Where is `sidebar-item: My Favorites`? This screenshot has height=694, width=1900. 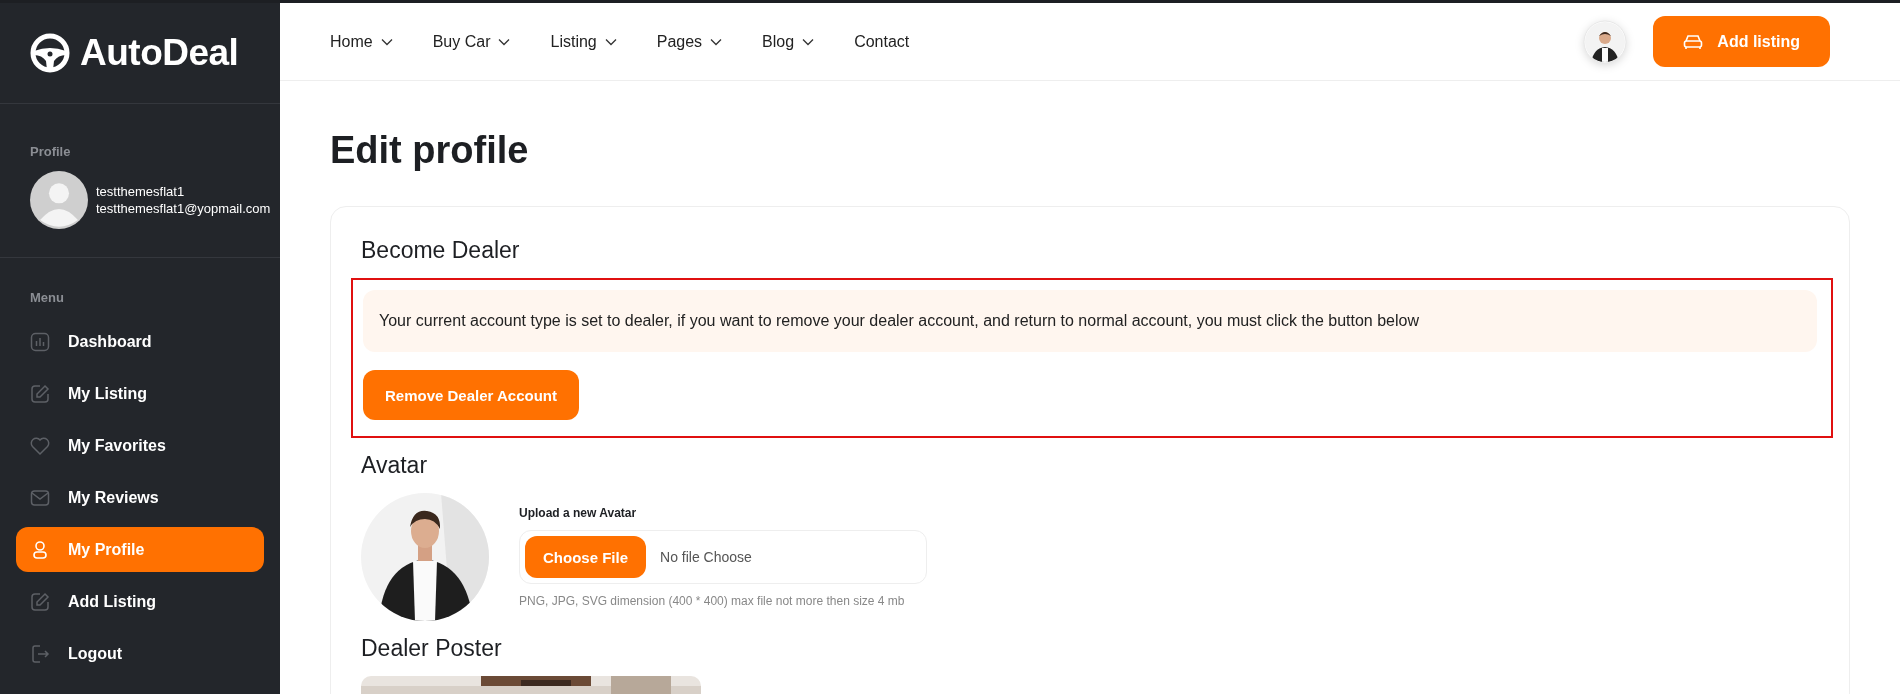 sidebar-item: My Favorites is located at coordinates (140, 445).